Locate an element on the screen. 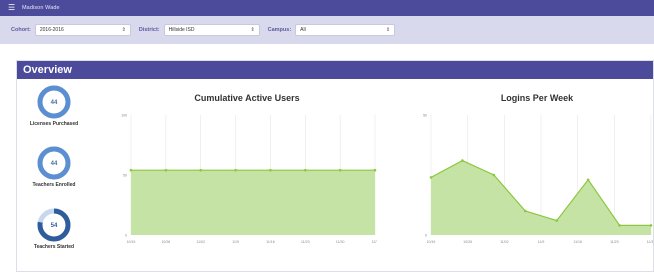 The height and width of the screenshot is (274, 654). campus-label: Campus: is located at coordinates (279, 30).